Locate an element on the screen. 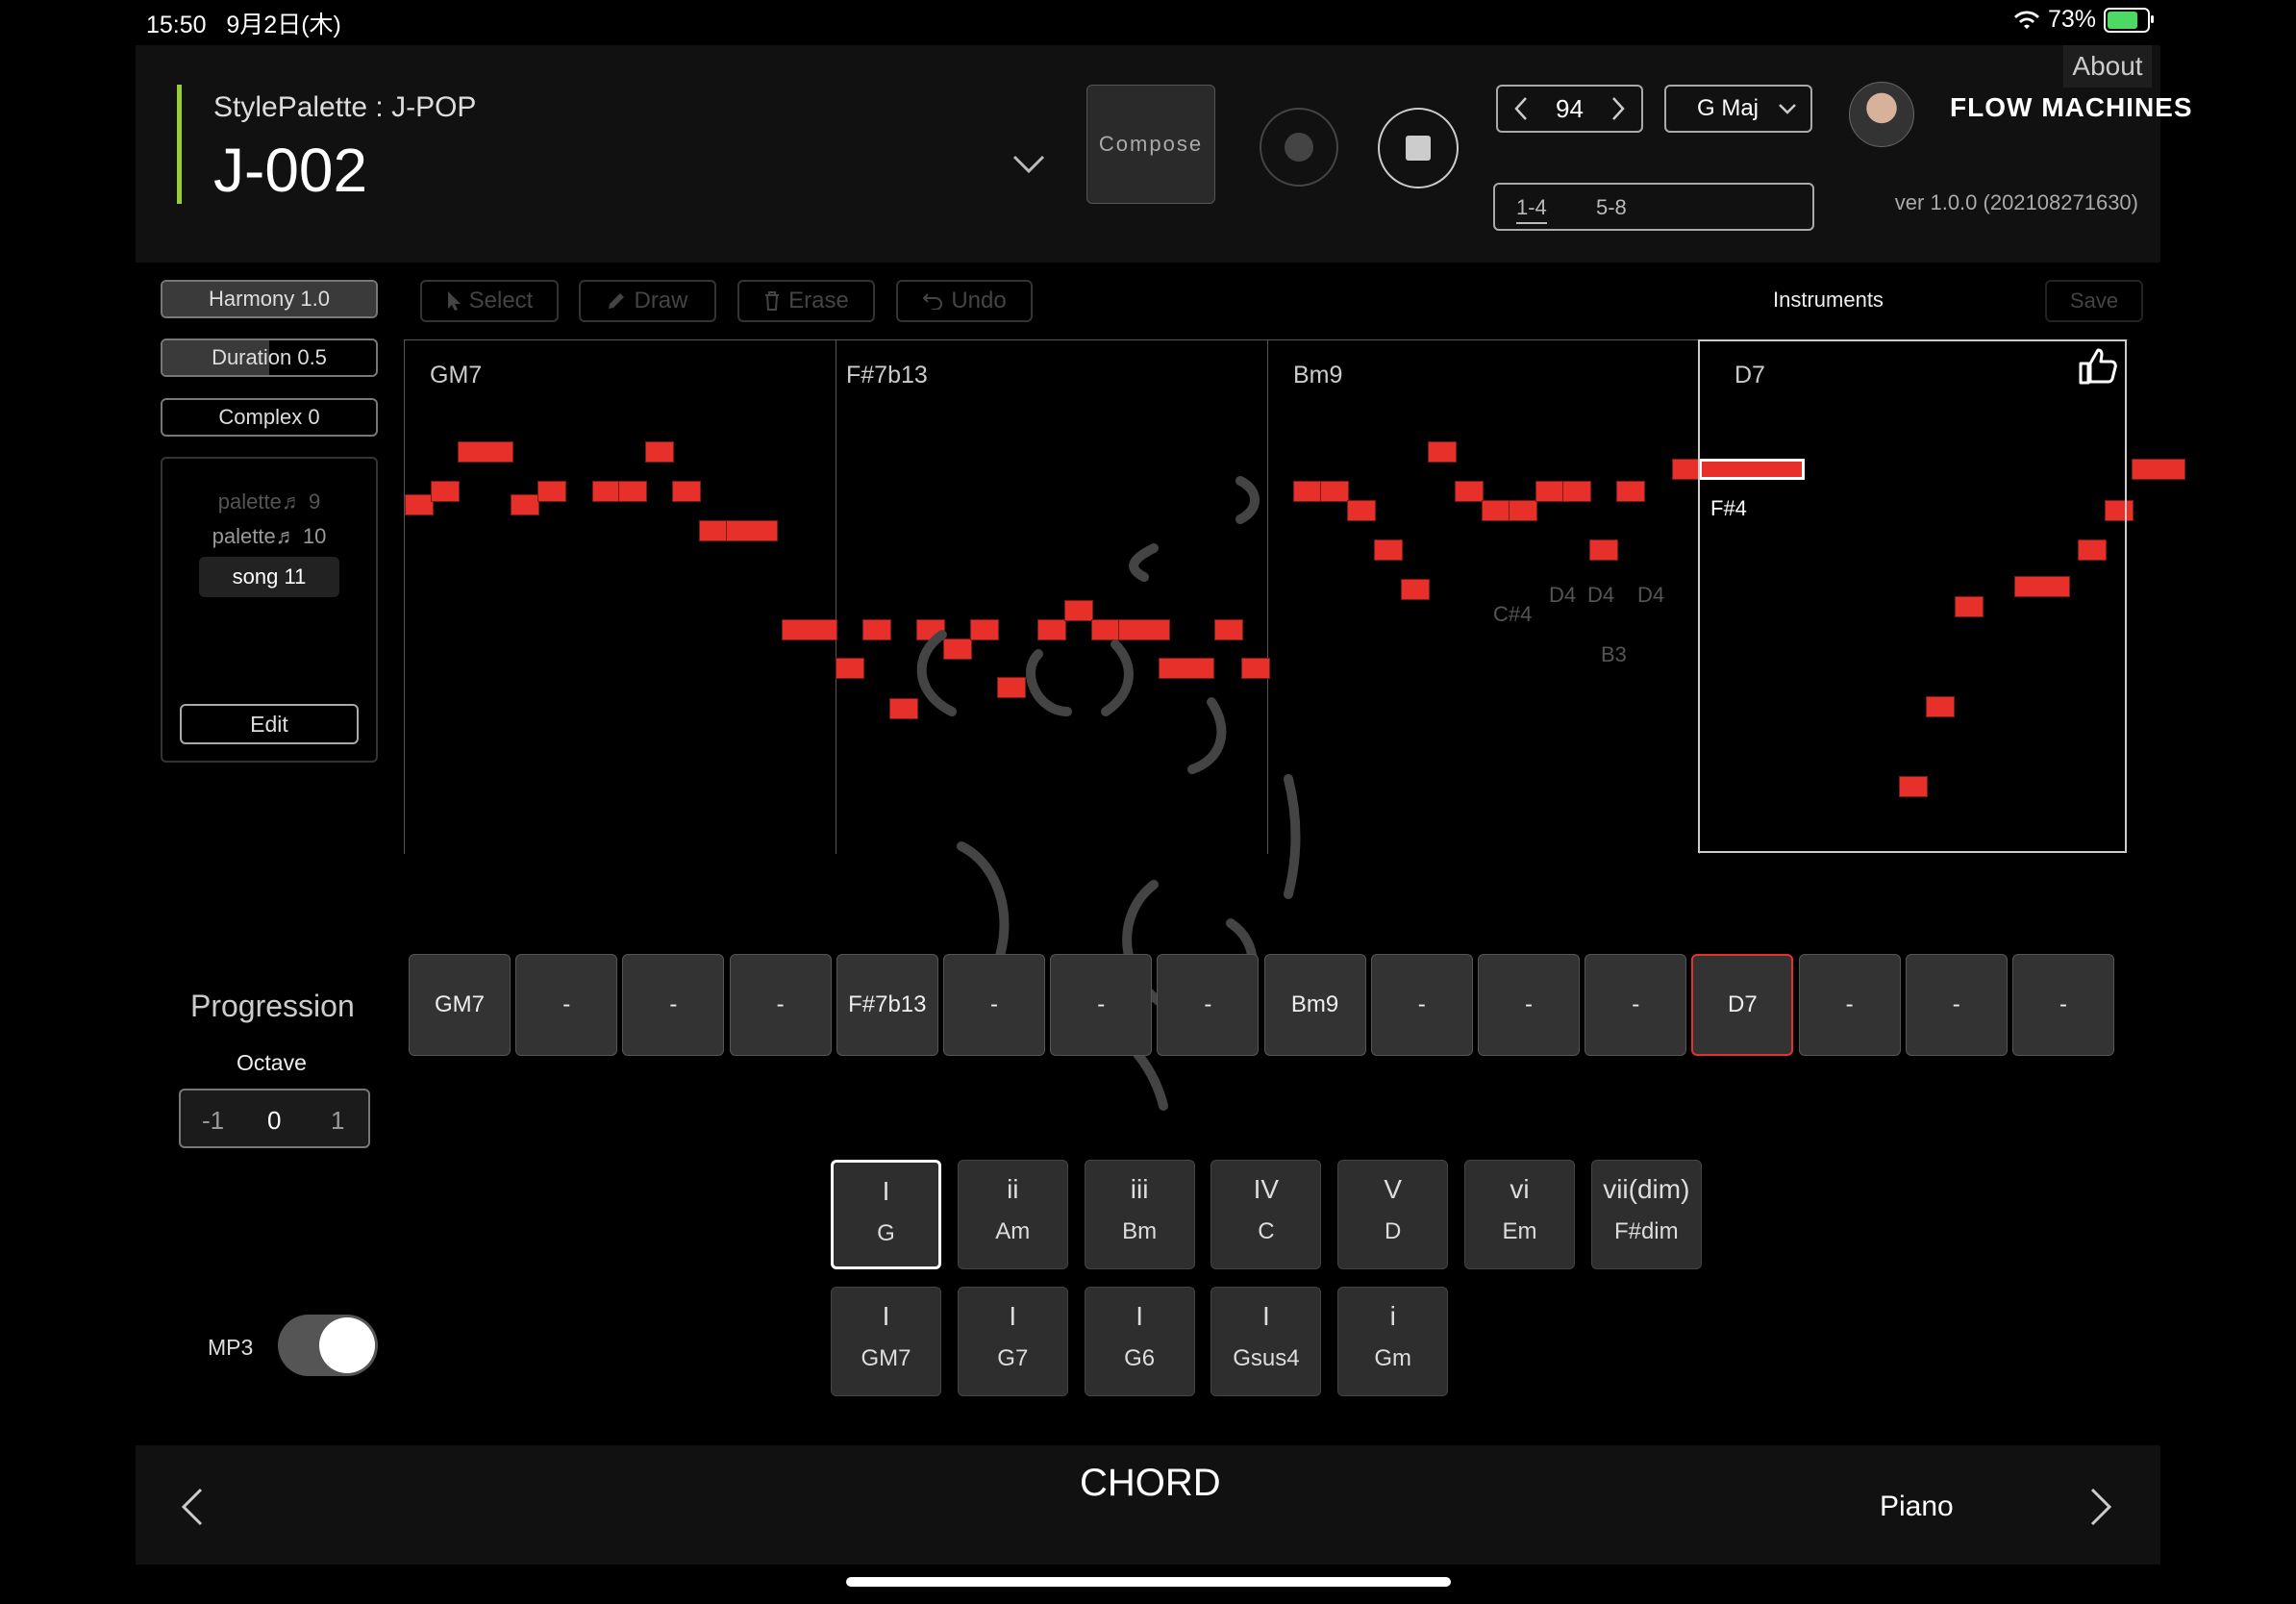 The image size is (2296, 1604). progression-cell: D7 is located at coordinates (1742, 1005).